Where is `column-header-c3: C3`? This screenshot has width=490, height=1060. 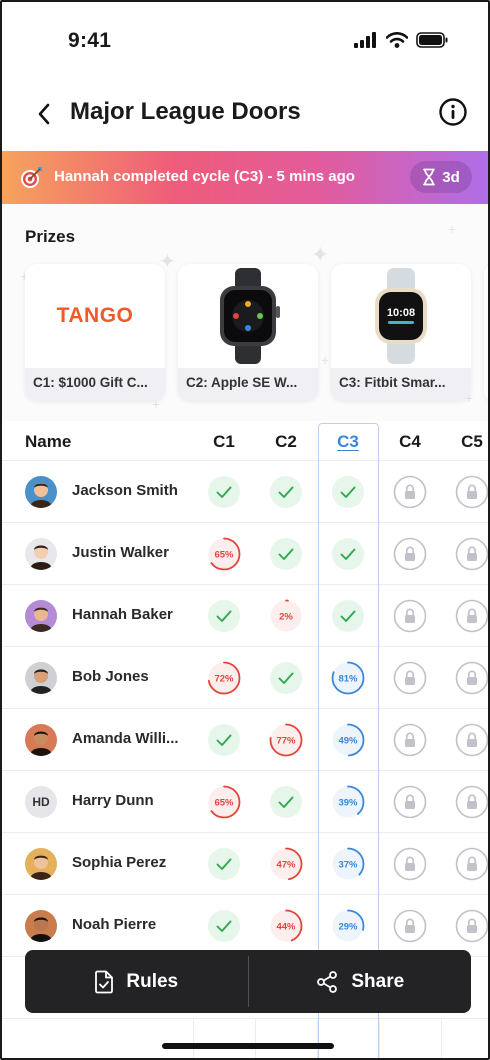 column-header-c3: C3 is located at coordinates (348, 442).